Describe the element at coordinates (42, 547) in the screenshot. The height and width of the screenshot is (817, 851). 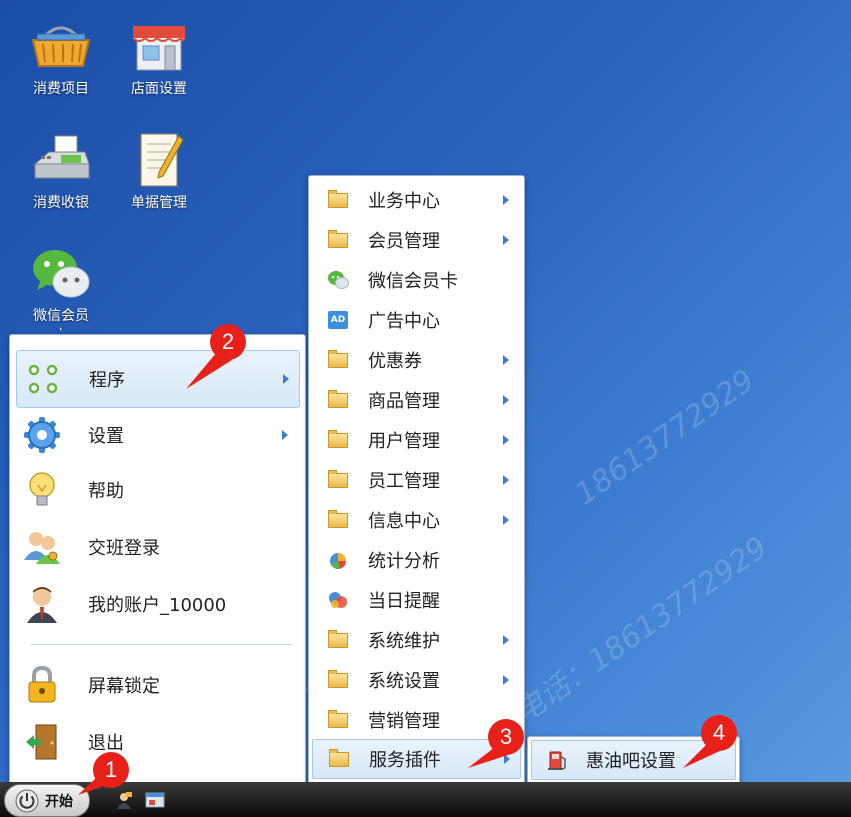
I see `users-key-icon` at that location.